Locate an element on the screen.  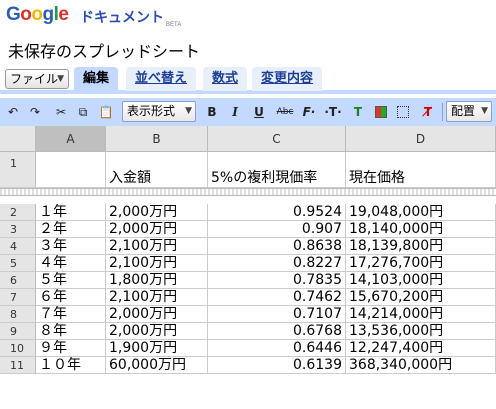
font-family-icon: F· is located at coordinates (309, 112).